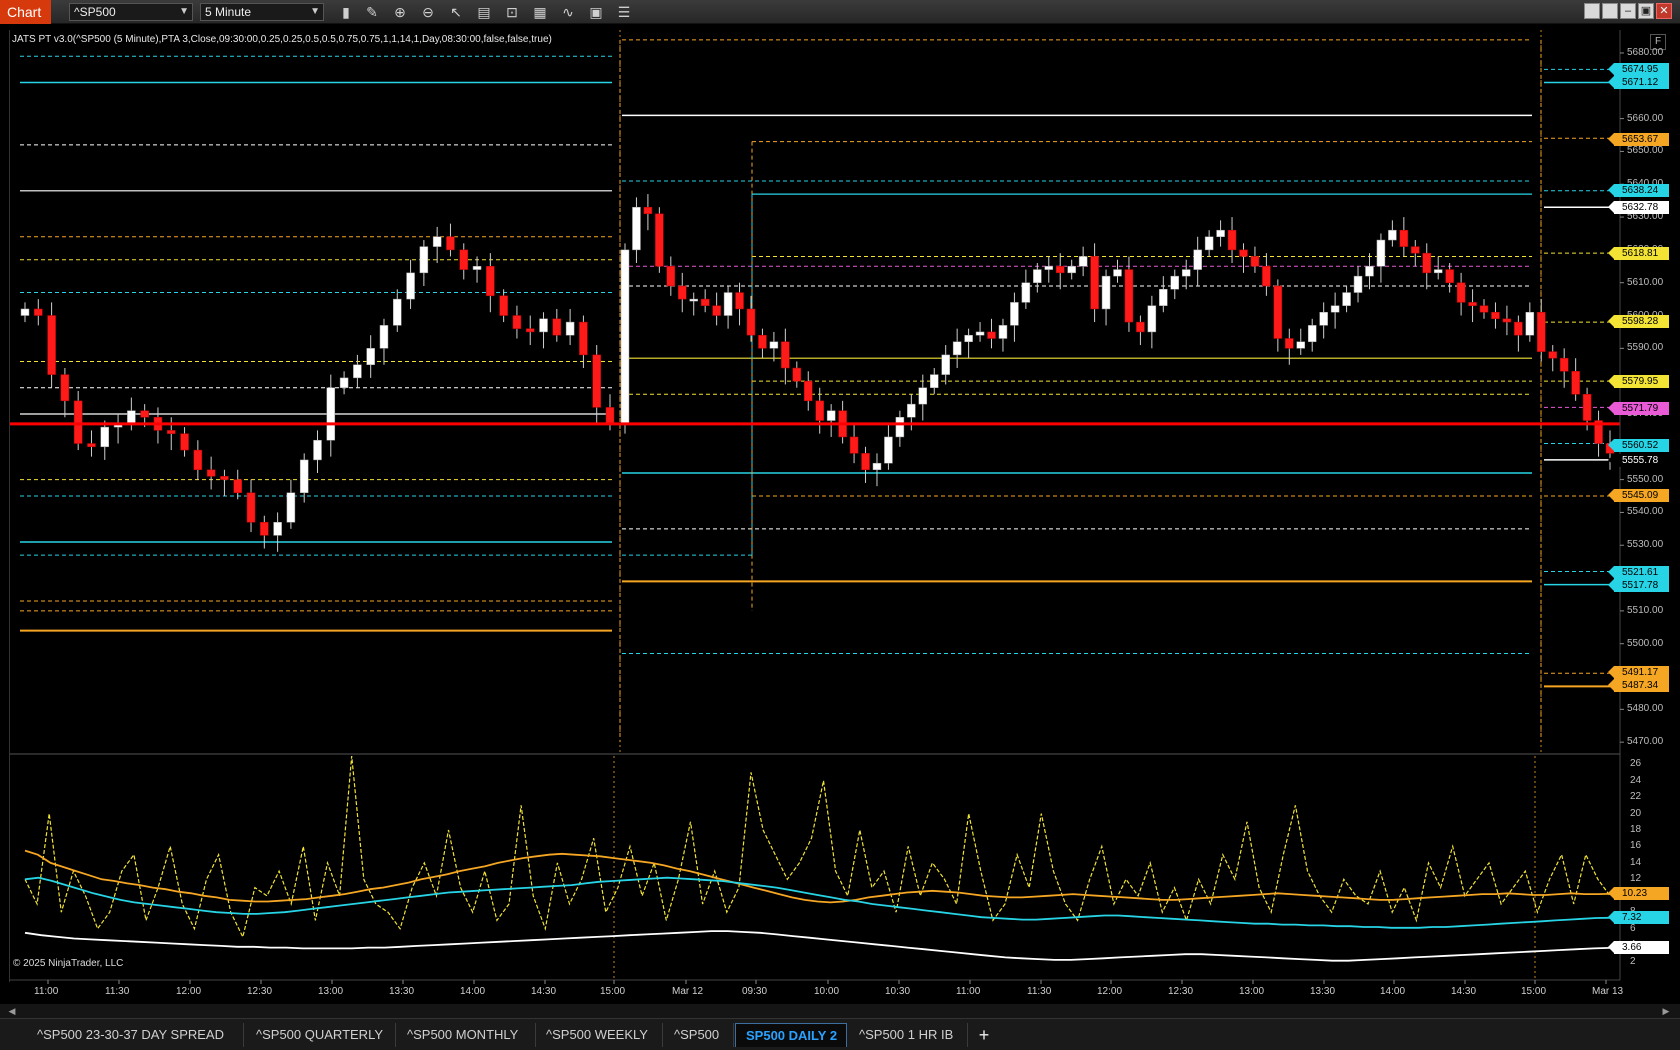 The image size is (1680, 1050). I want to click on horizontal-scrollbar: ◀ ▶, so click(840, 1011).